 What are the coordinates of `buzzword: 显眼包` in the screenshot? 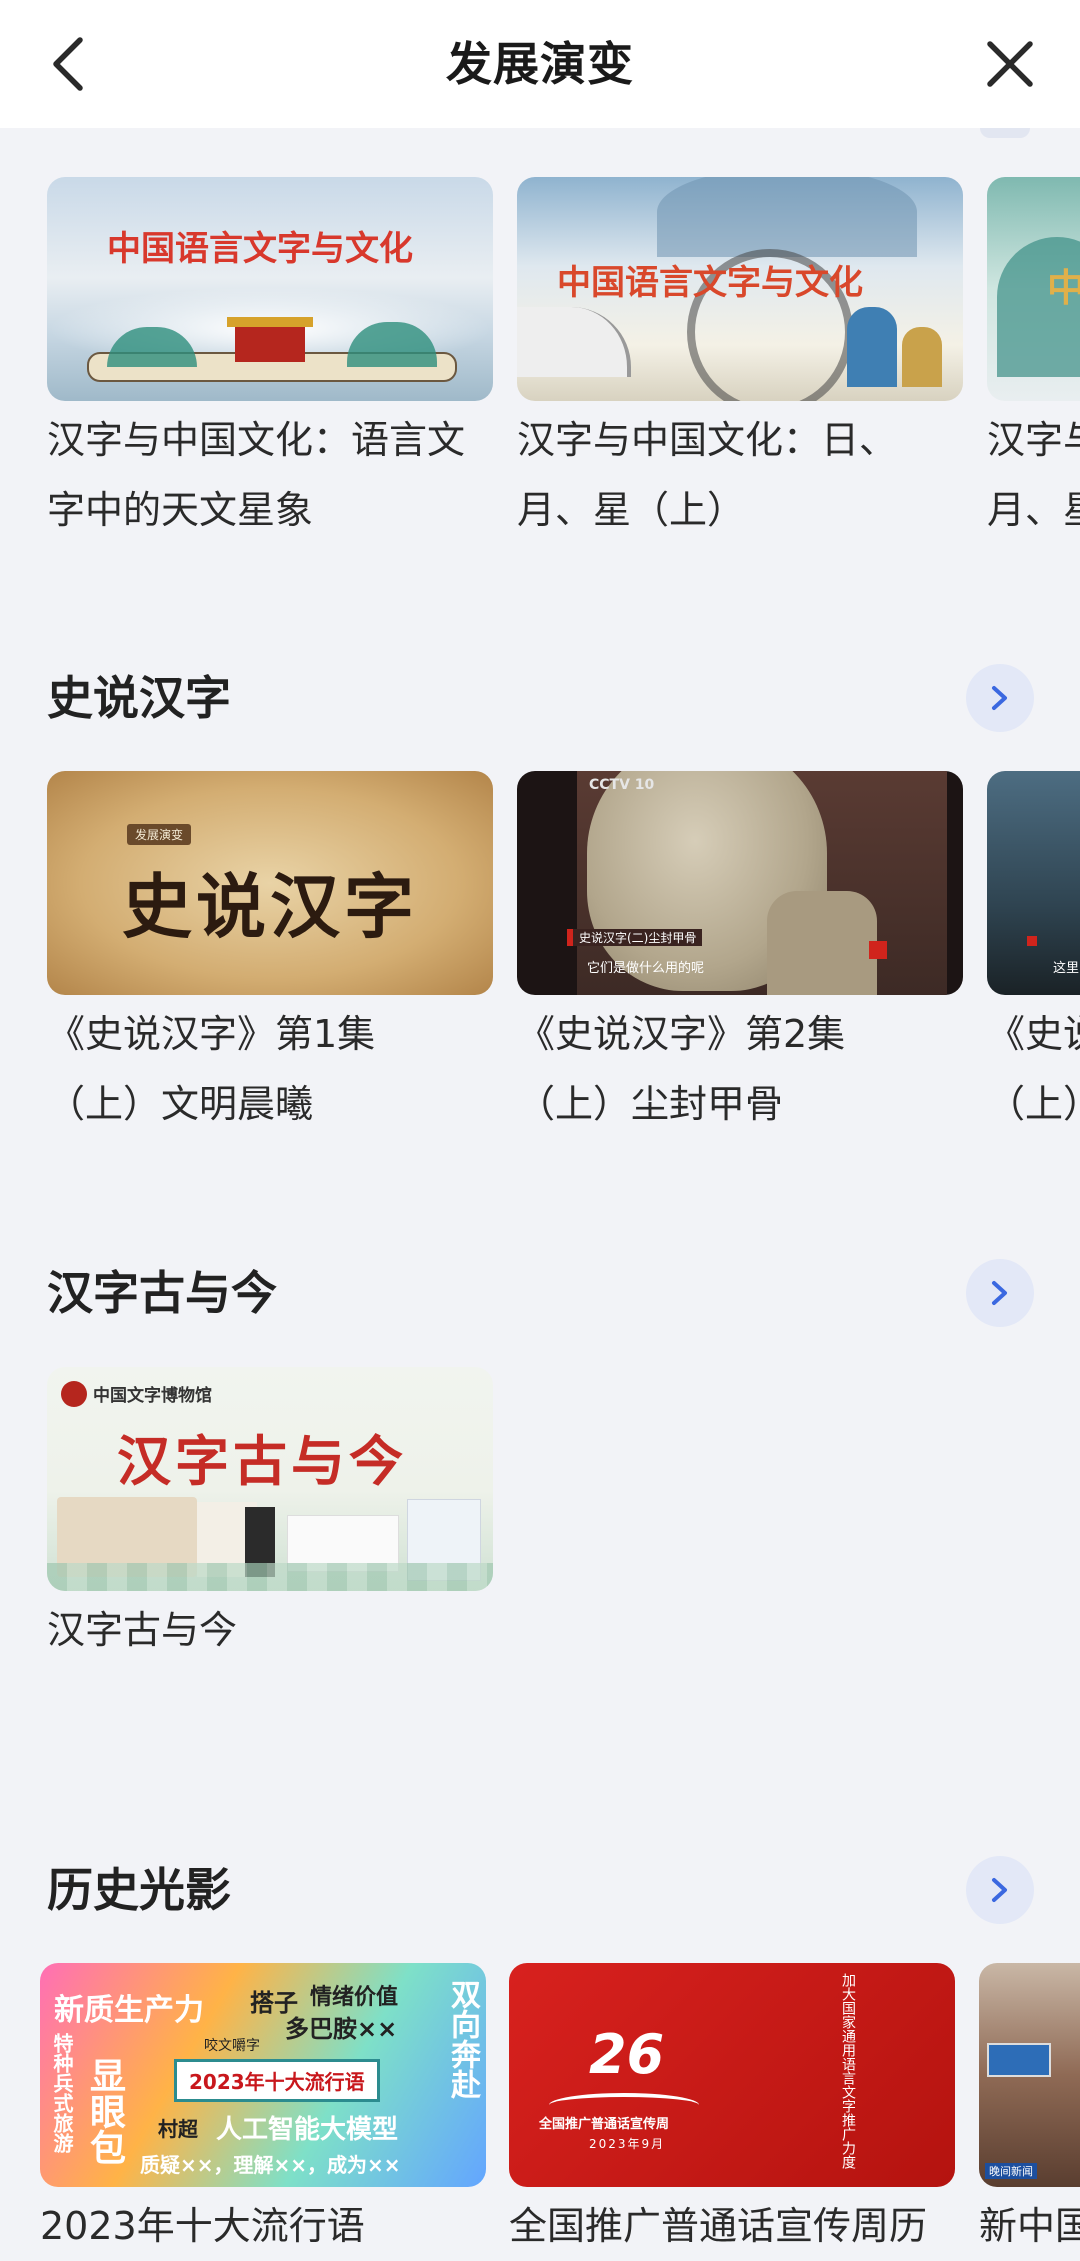 It's located at (104, 2111).